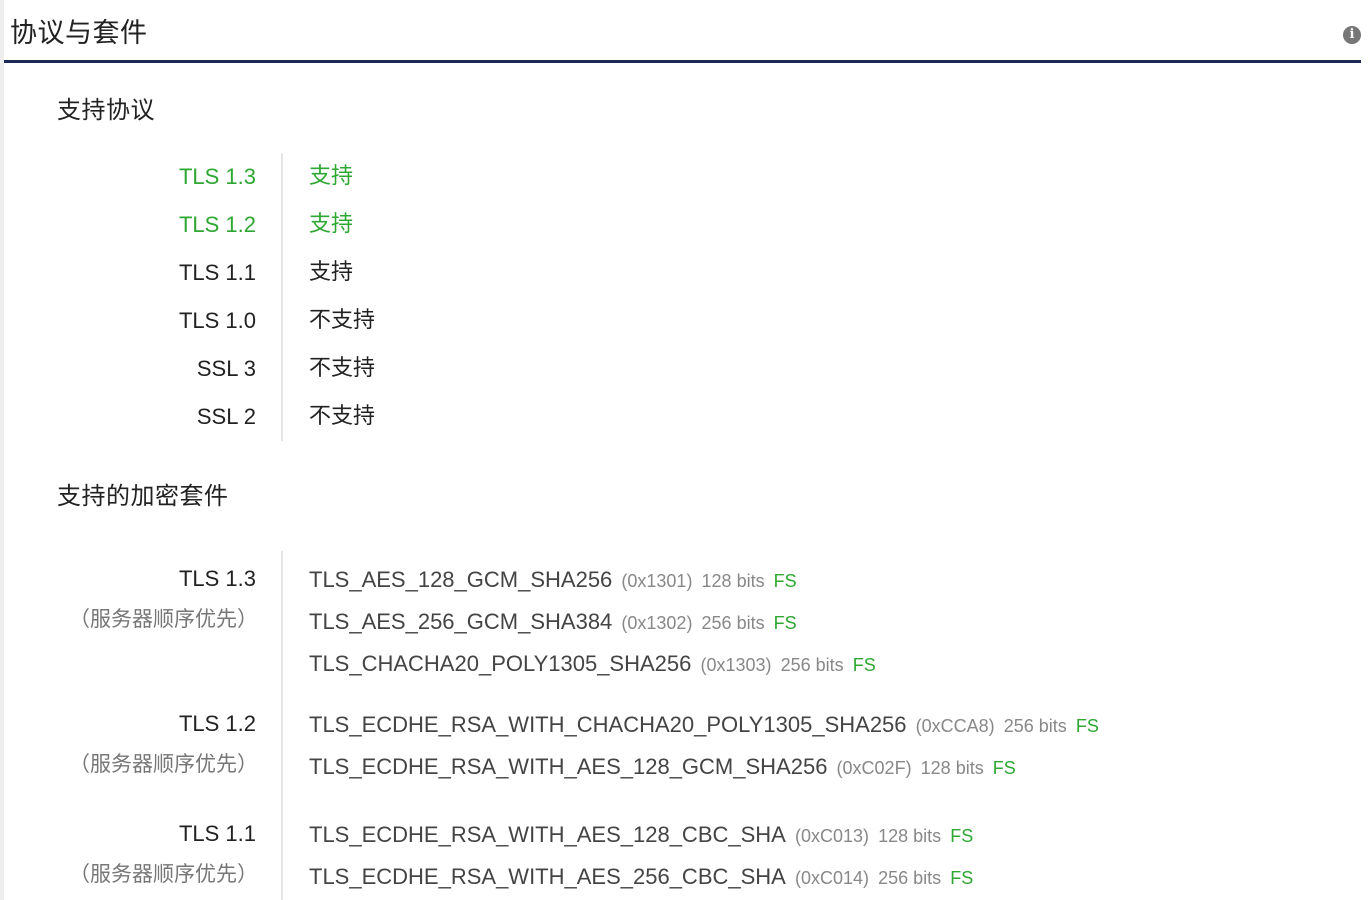 This screenshot has height=900, width=1372. I want to click on suite-code: (0xC014), so click(831, 878).